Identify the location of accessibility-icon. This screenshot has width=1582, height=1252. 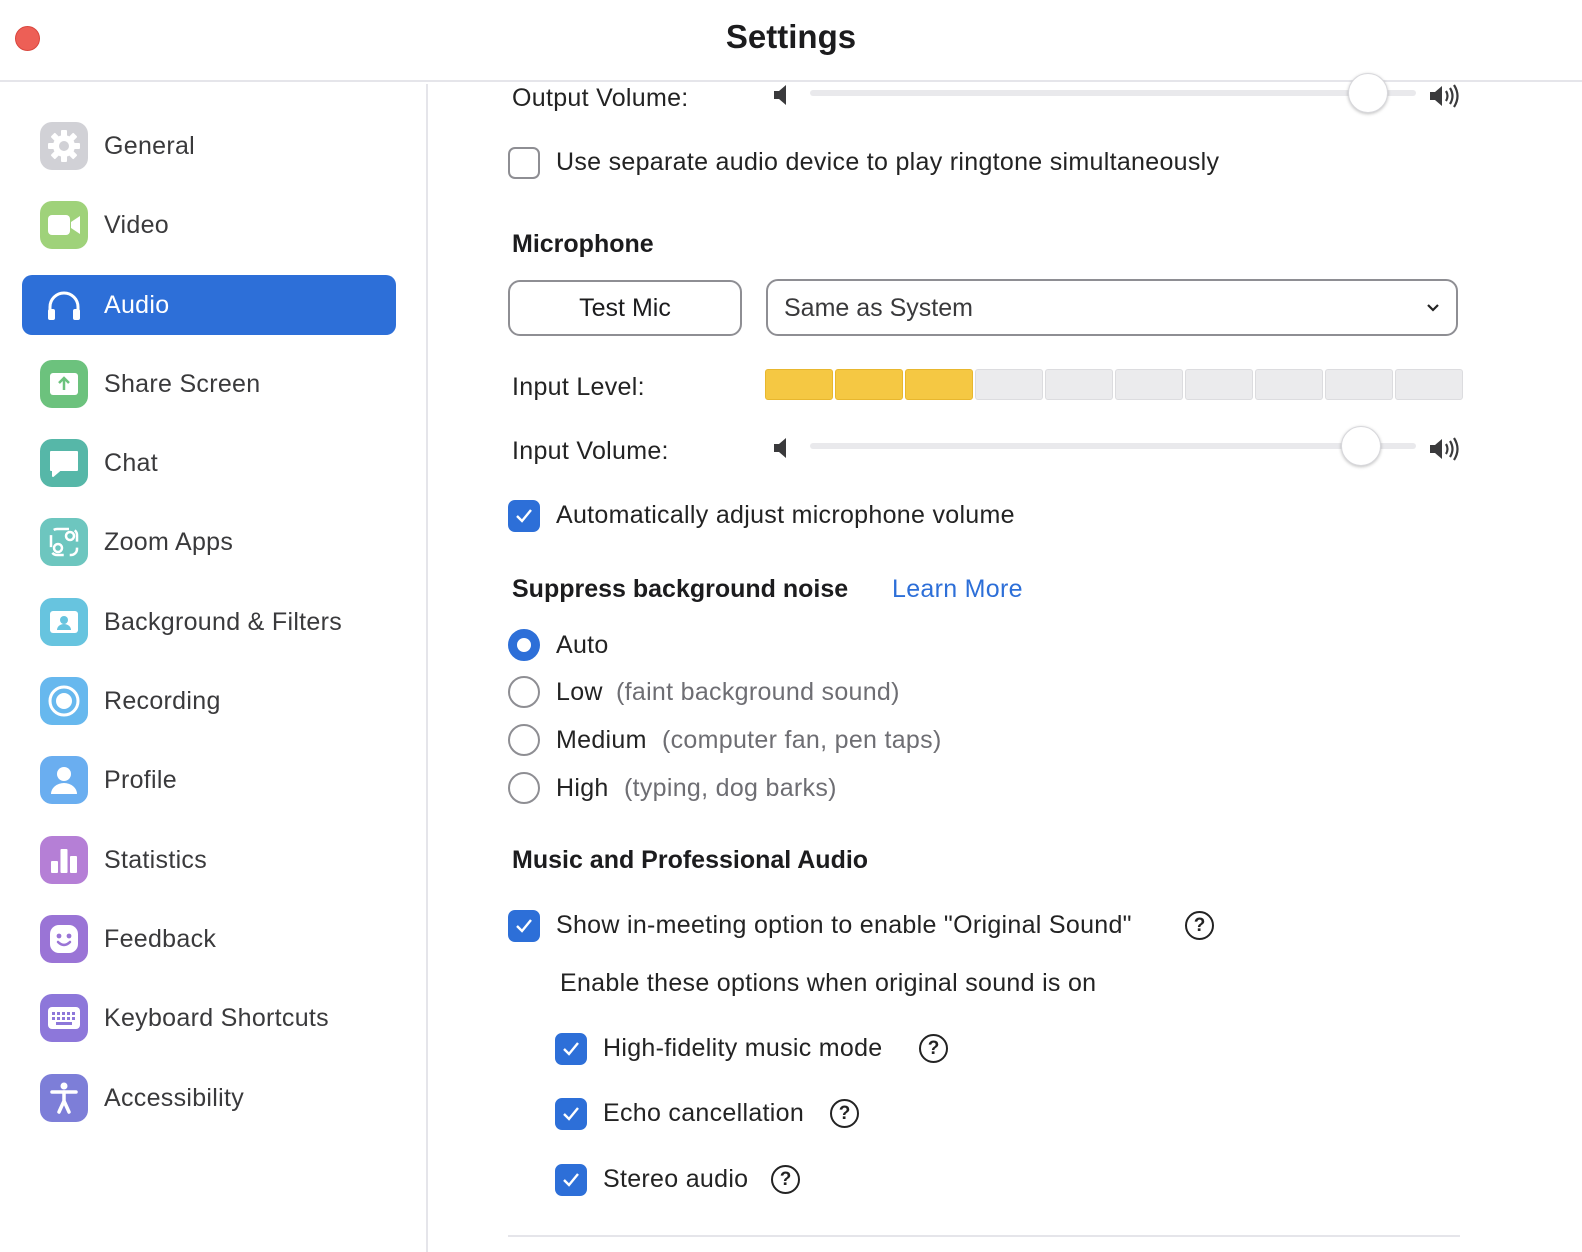
(64, 1098).